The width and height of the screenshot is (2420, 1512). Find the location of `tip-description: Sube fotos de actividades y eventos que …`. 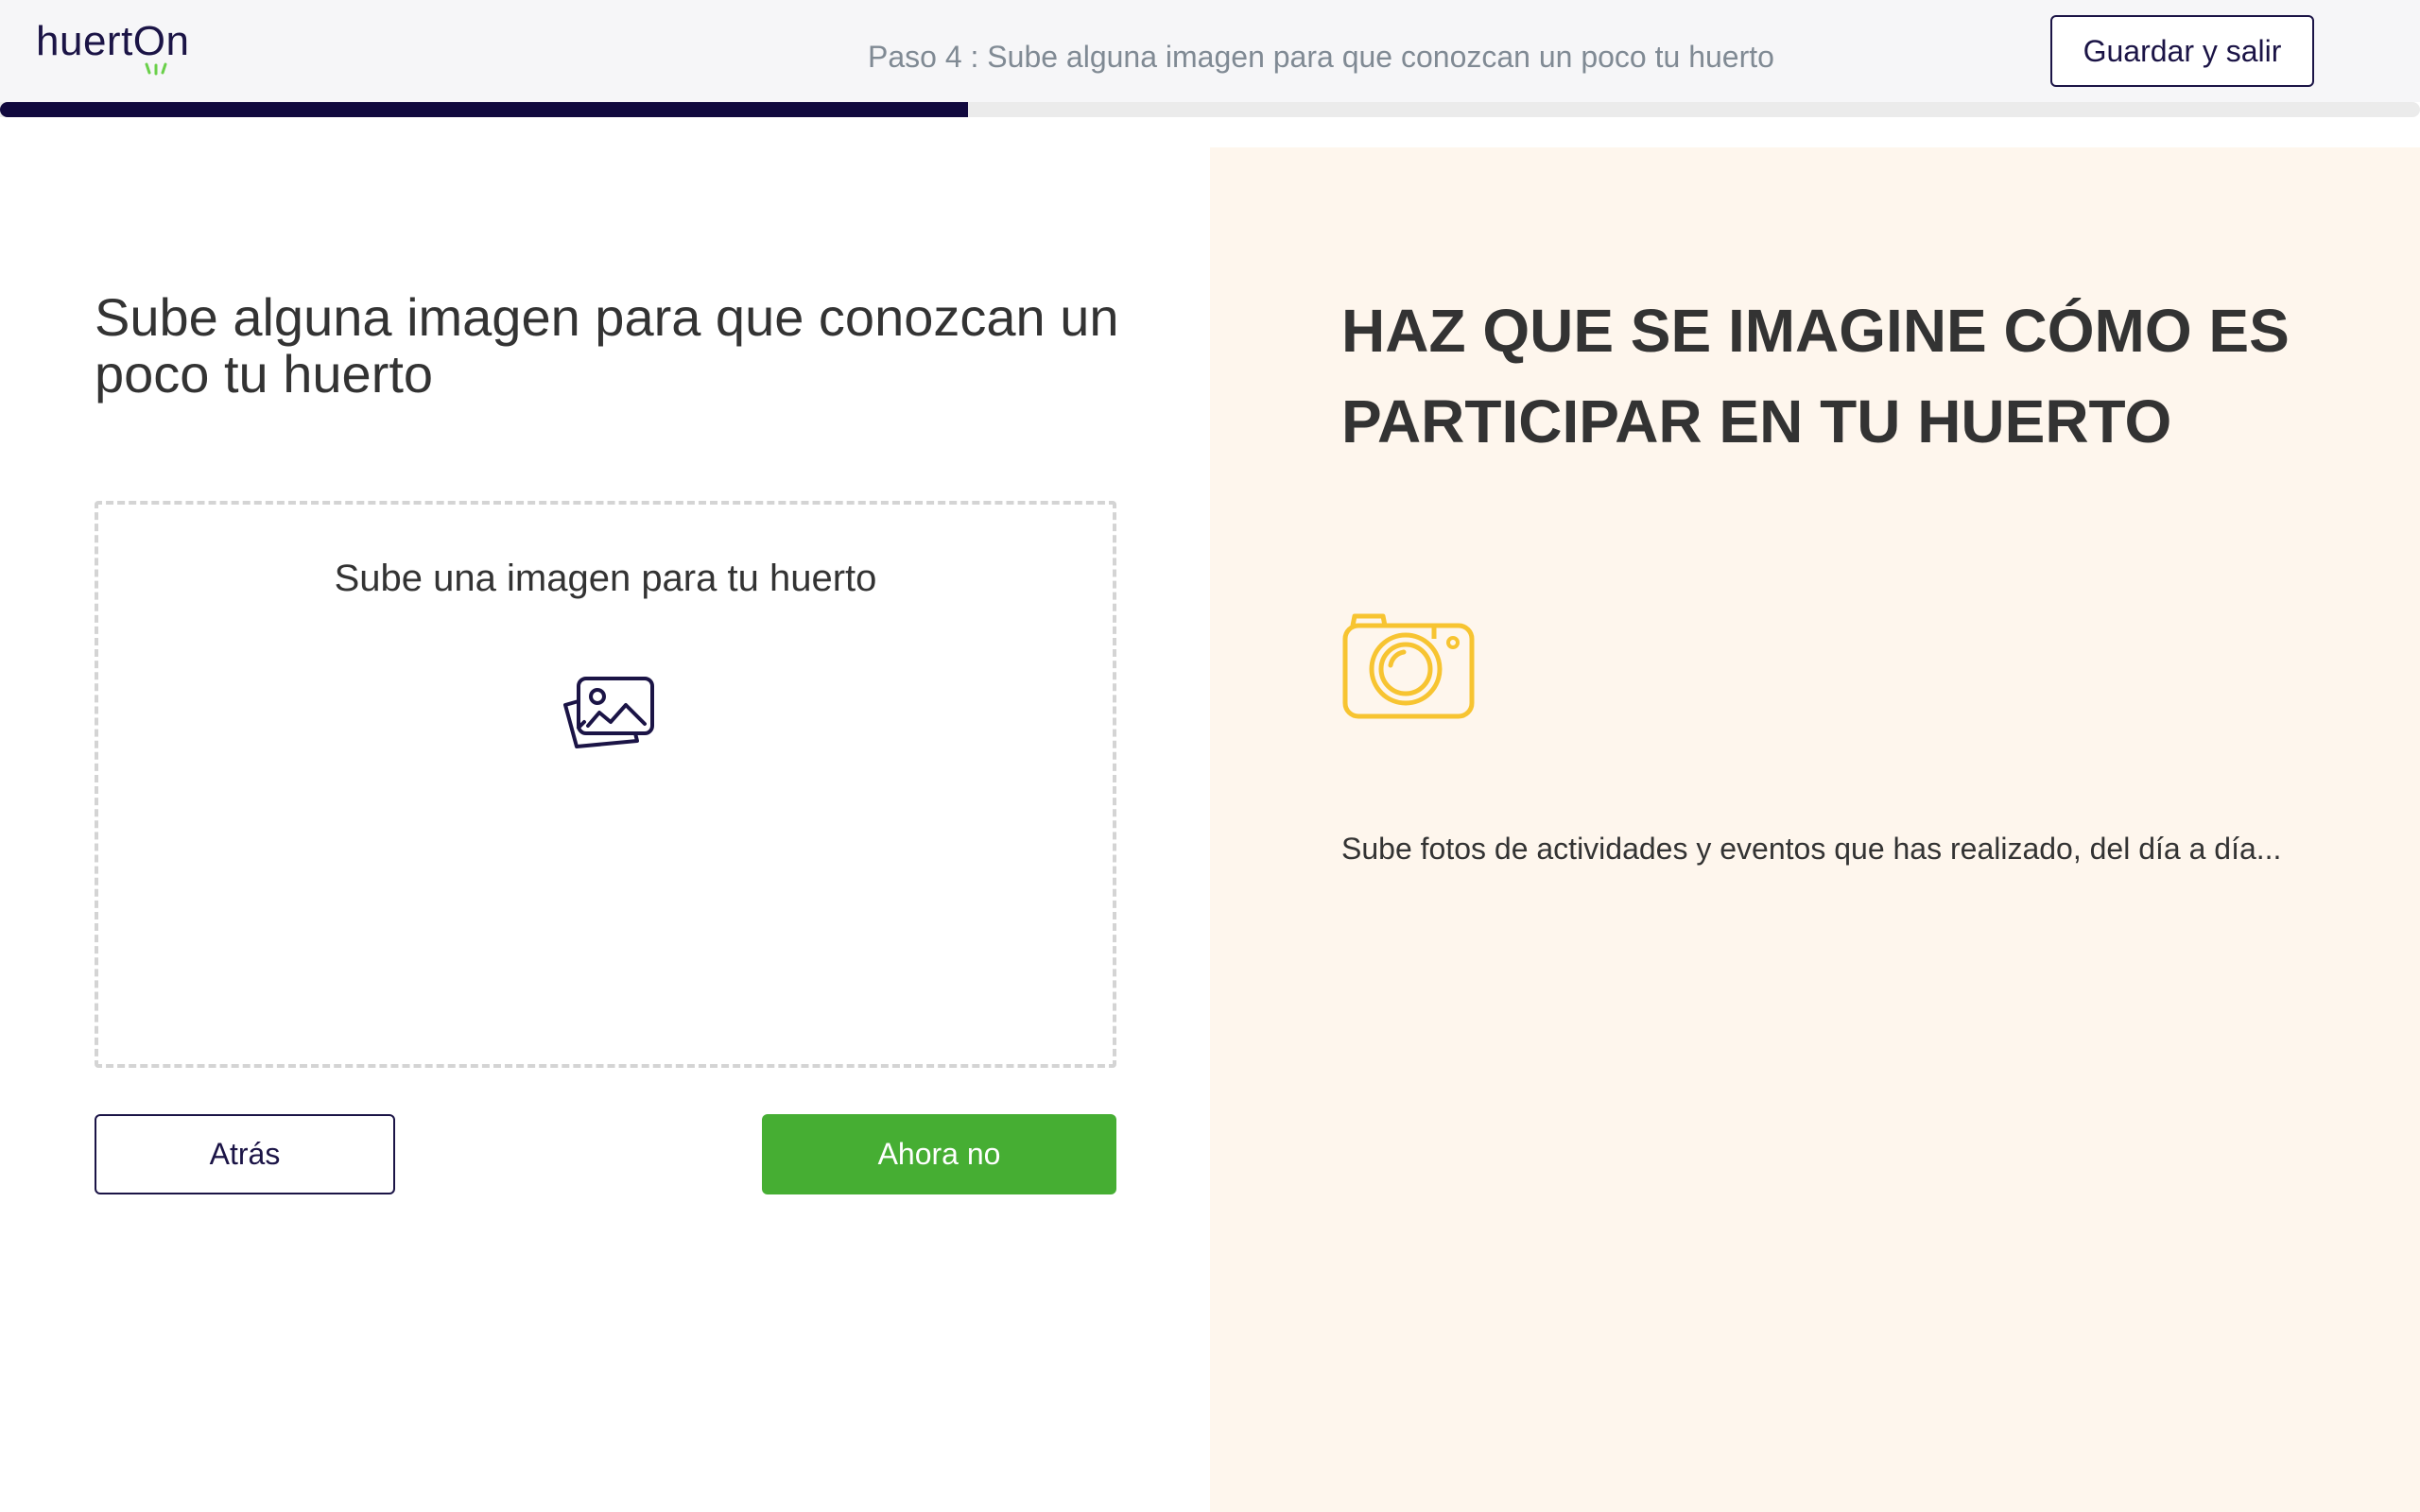

tip-description: Sube fotos de actividades y eventos que … is located at coordinates (1811, 849).